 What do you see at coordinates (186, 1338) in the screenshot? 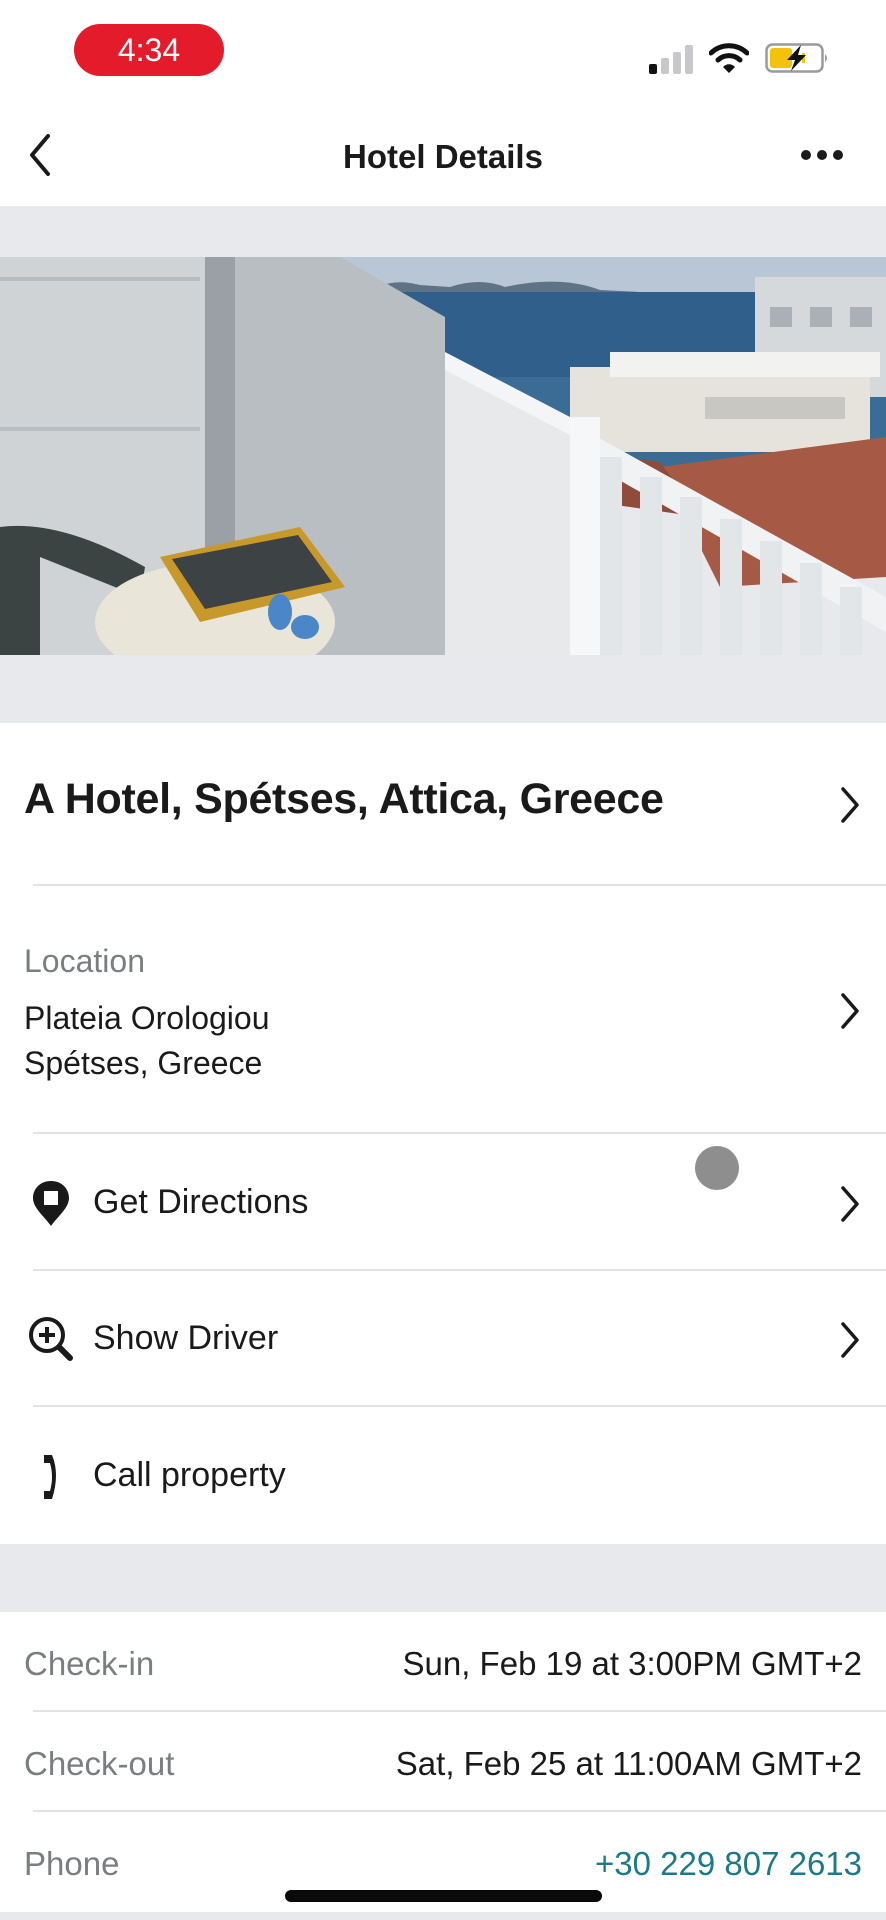
I see `show-driver-label: Show Driver` at bounding box center [186, 1338].